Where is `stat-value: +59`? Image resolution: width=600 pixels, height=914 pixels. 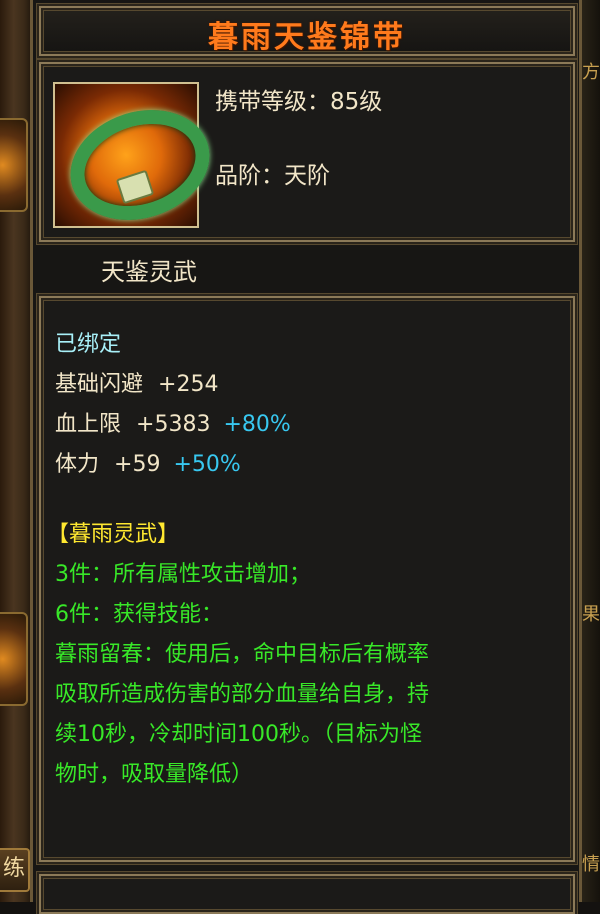 stat-value: +59 is located at coordinates (137, 464).